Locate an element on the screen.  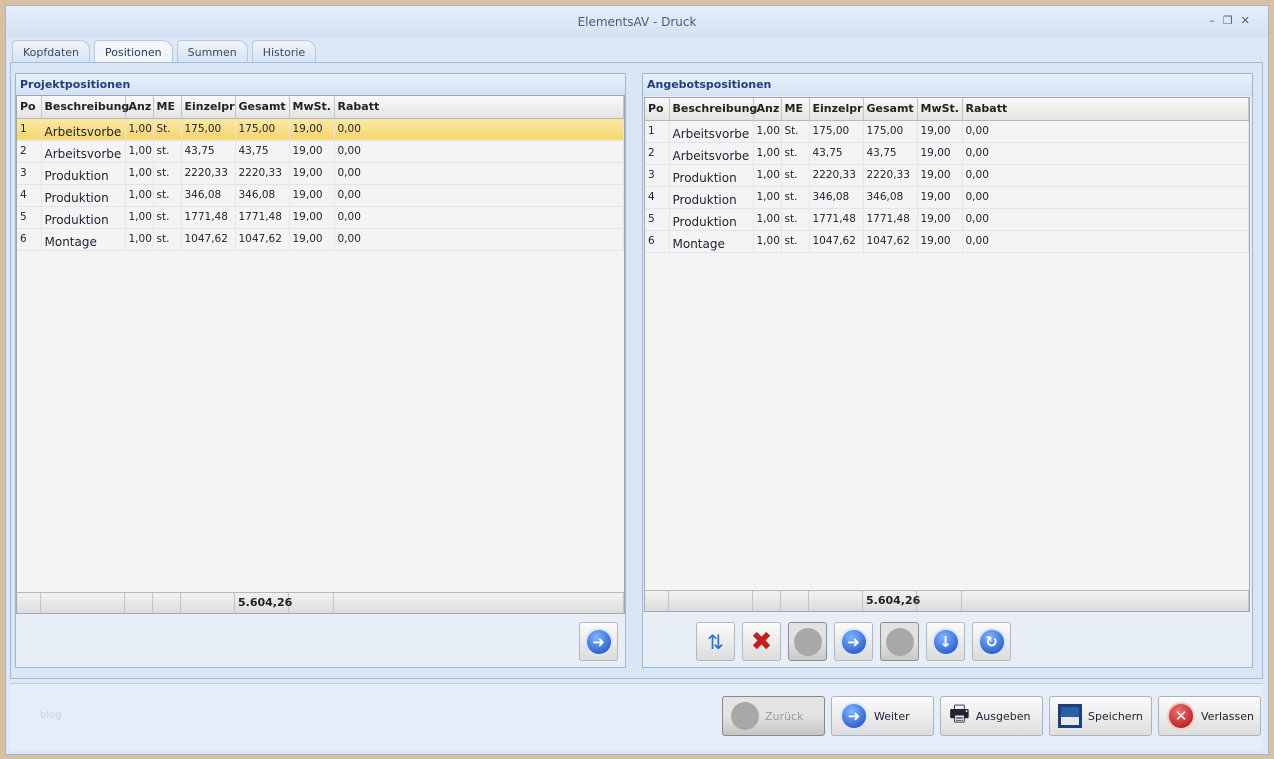
table-cell: 1771,48 is located at coordinates (262, 217).